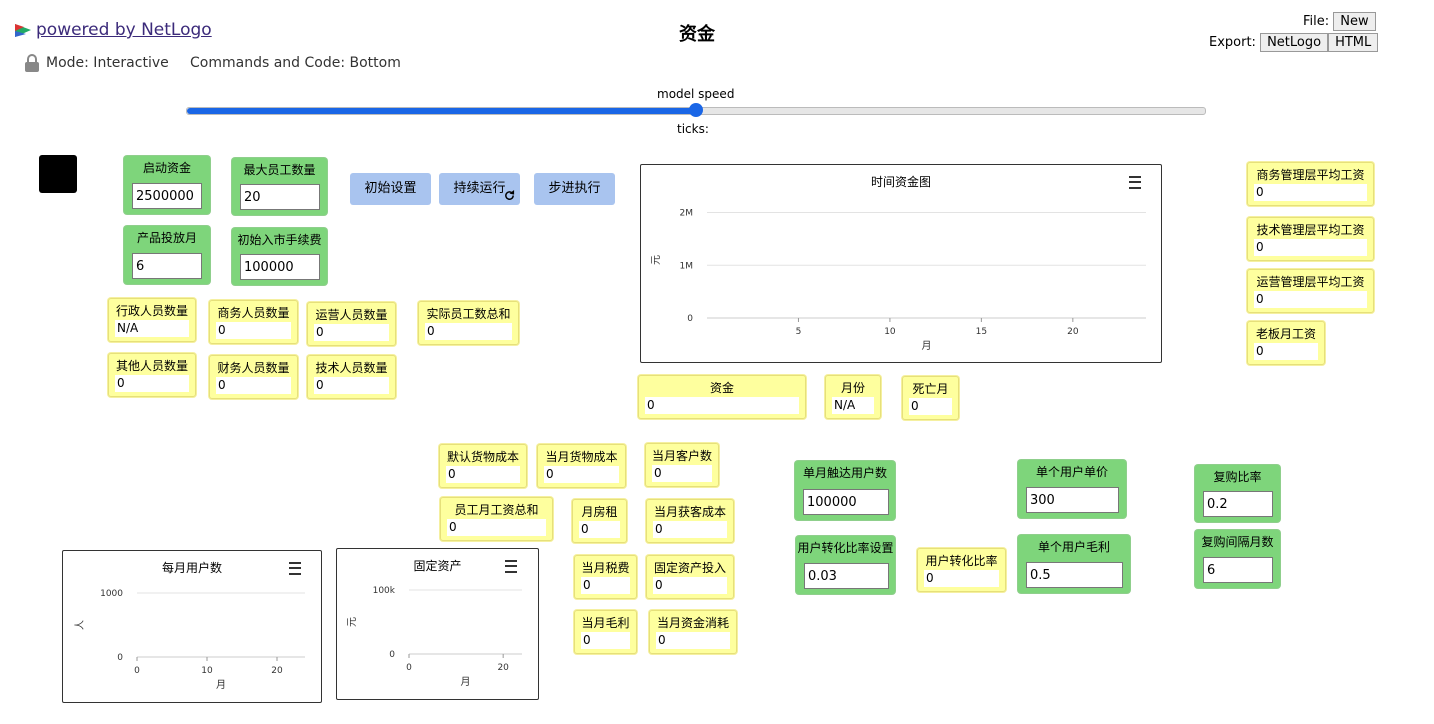 The image size is (1434, 724). I want to click on monitor-label: 员工月工资总和, so click(496, 510).